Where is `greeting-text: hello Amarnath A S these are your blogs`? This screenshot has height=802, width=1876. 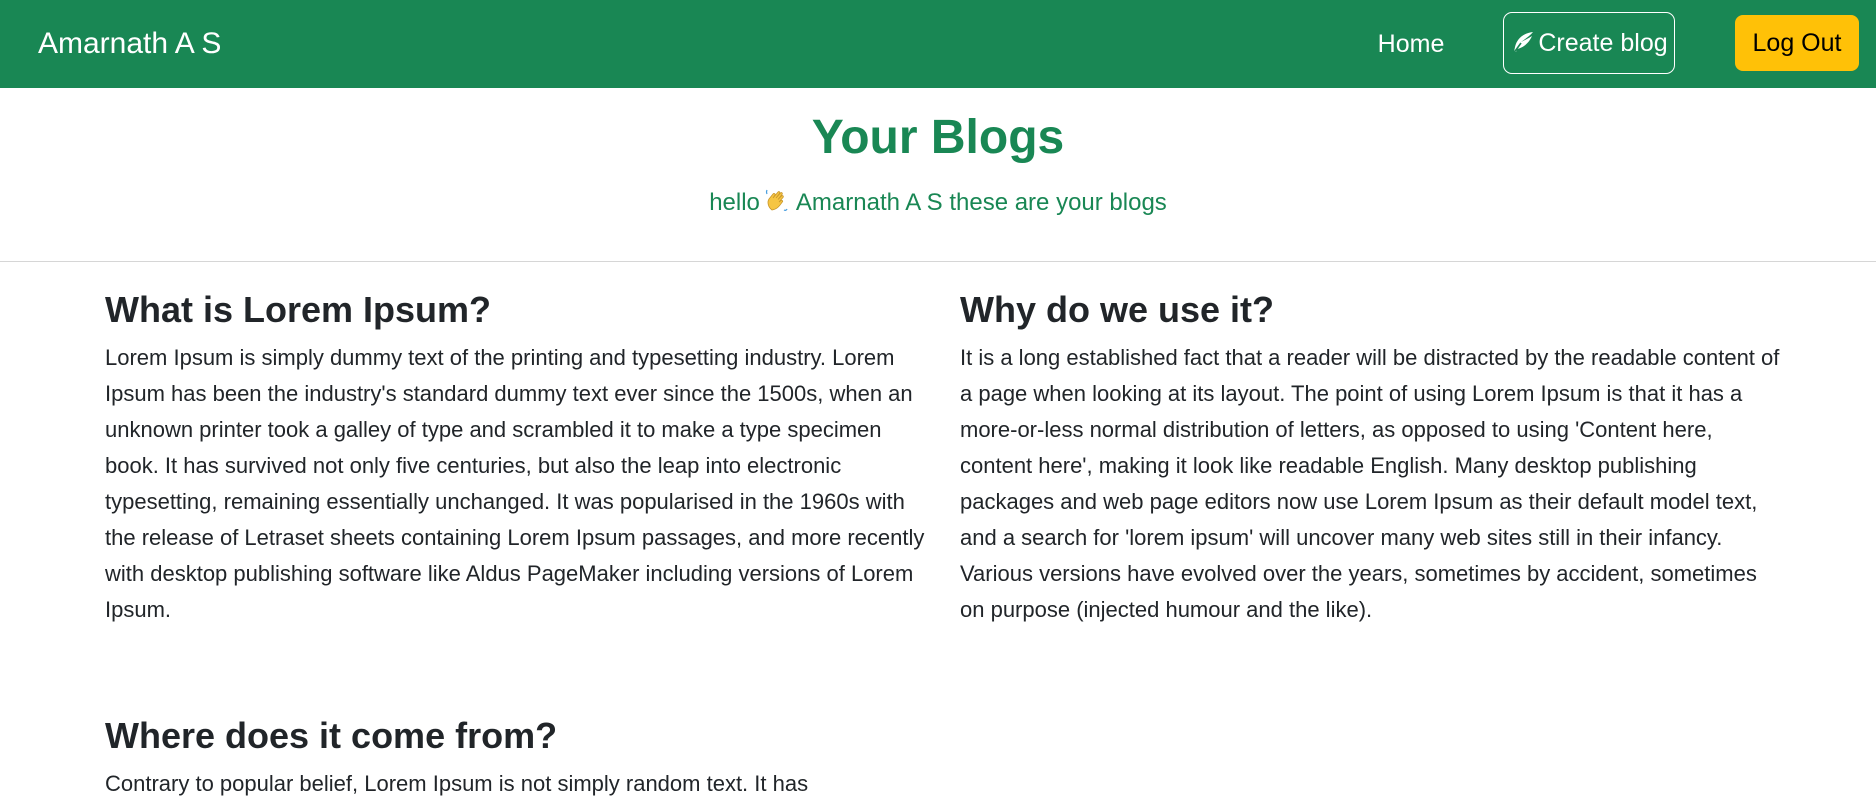 greeting-text: hello Amarnath A S these are your blogs is located at coordinates (938, 204).